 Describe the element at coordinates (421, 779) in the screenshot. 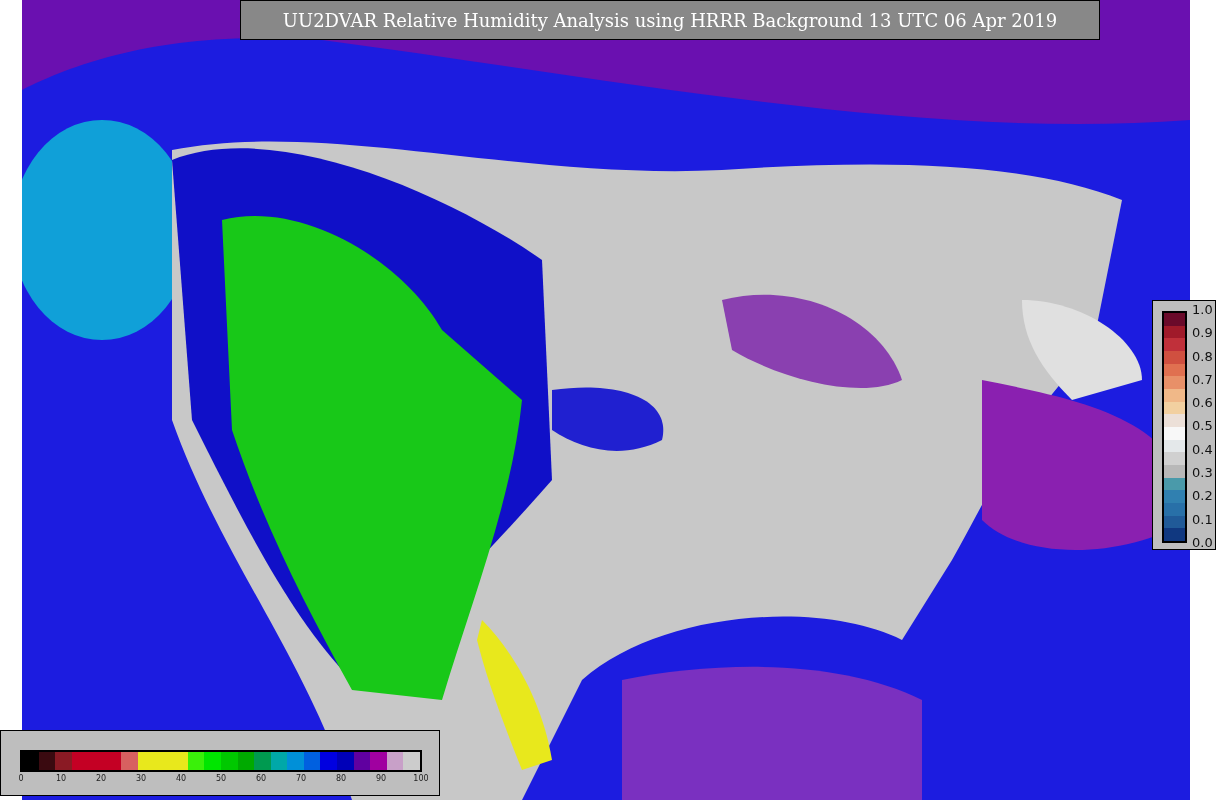

I see `tick-label: 100` at that location.